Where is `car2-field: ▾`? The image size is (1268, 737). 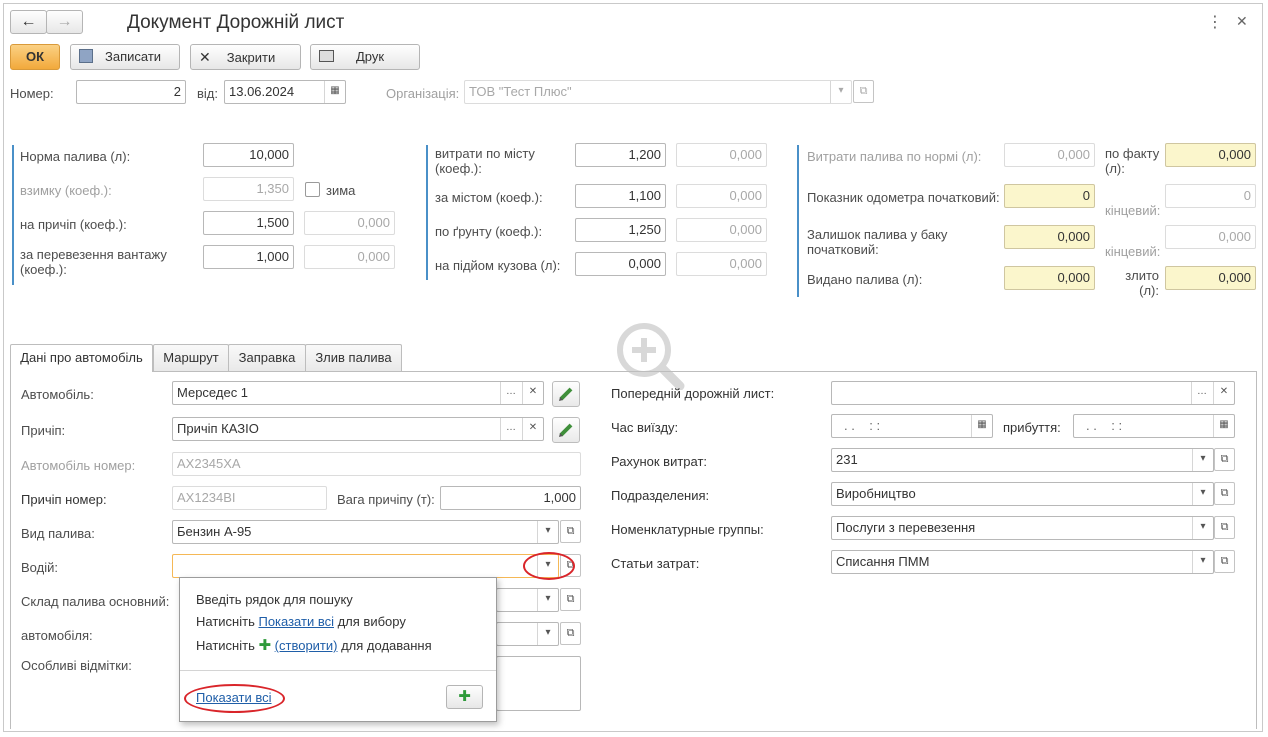 car2-field: ▾ is located at coordinates (527, 634).